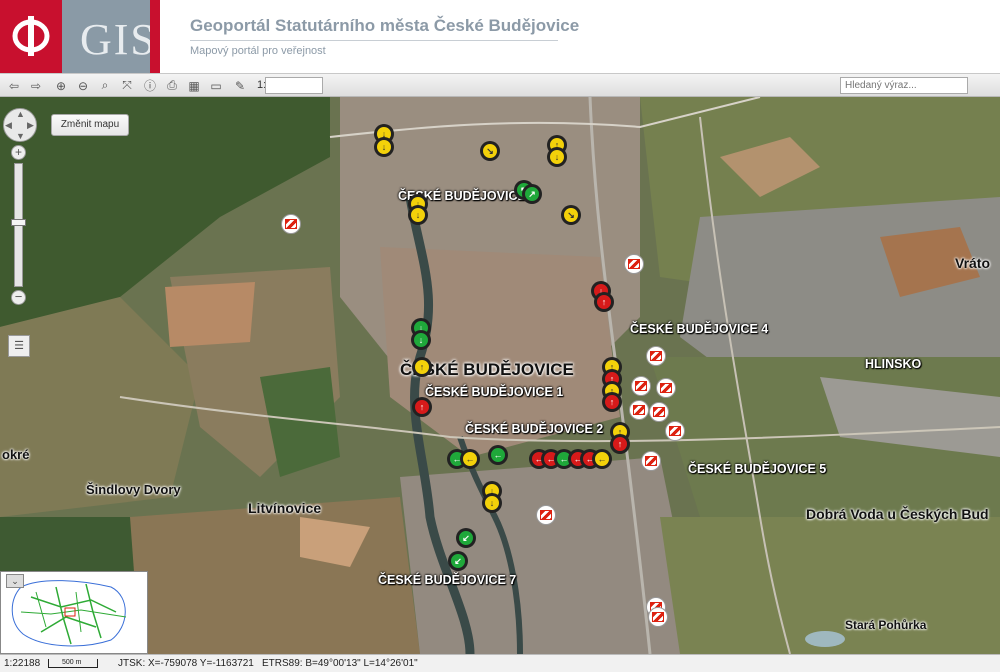  What do you see at coordinates (18, 152) in the screenshot?
I see `zoom-in-button: +` at bounding box center [18, 152].